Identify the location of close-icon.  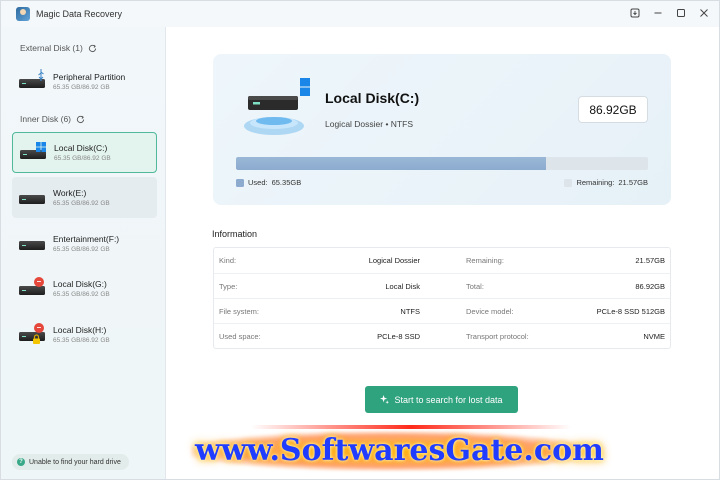
(704, 13).